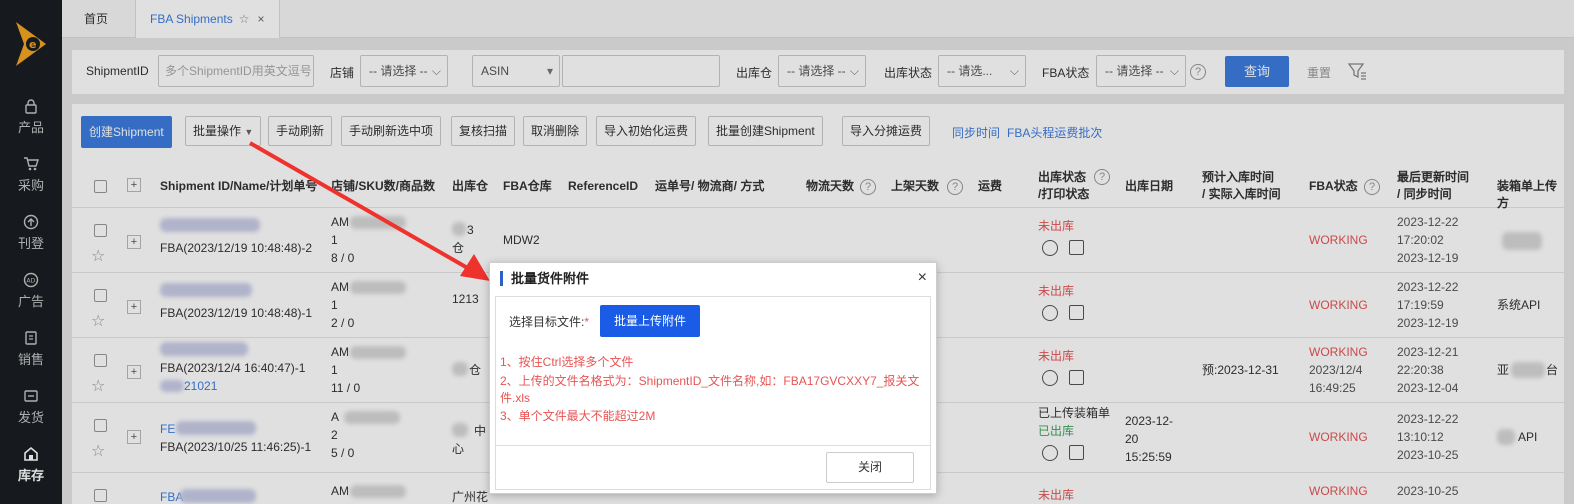  Describe the element at coordinates (515, 398) in the screenshot. I see `hint-2-cont: 件.xls` at that location.